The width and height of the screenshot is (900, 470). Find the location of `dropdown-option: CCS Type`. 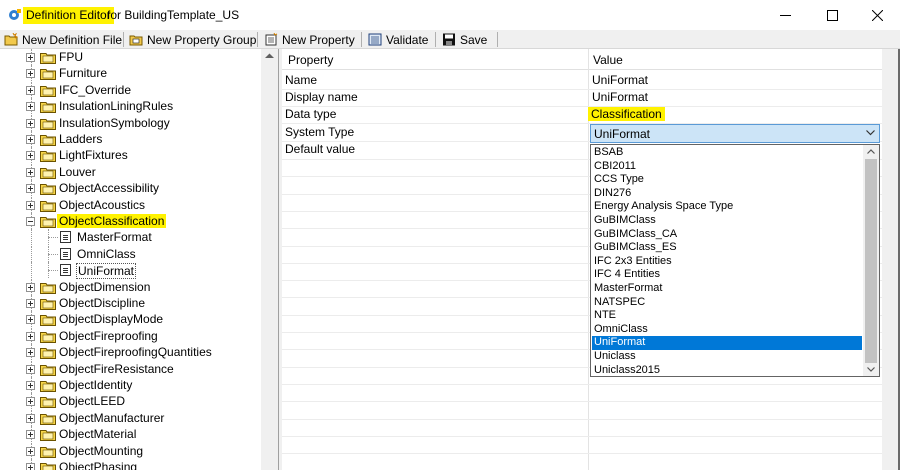

dropdown-option: CCS Type is located at coordinates (727, 180).